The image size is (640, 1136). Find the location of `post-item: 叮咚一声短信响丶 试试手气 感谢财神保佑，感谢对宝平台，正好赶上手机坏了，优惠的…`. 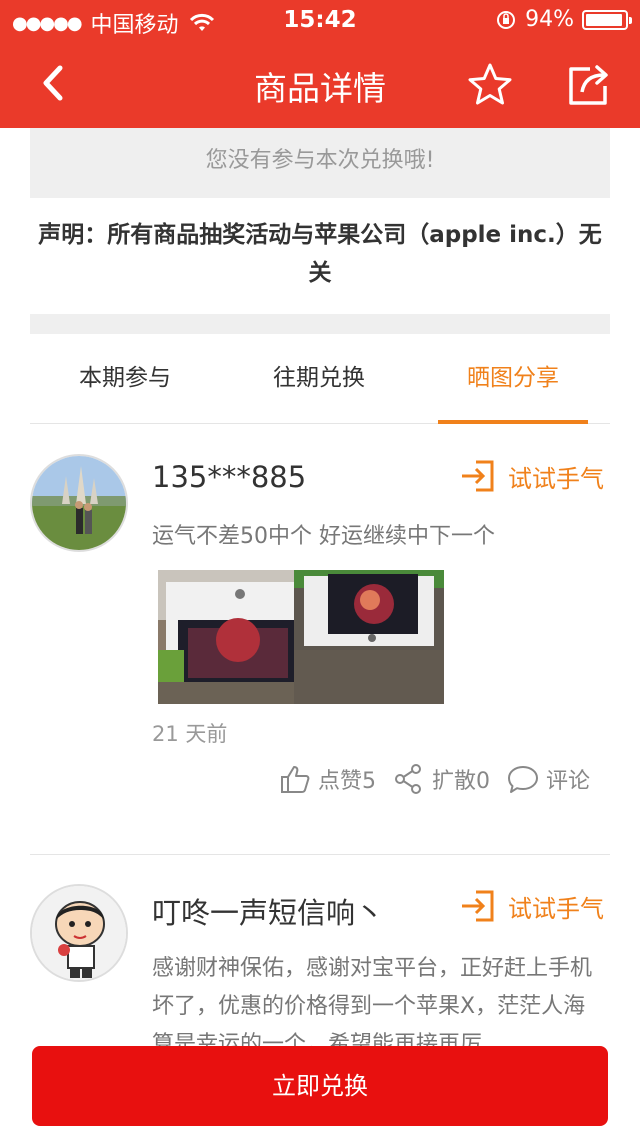

post-item: 叮咚一声短信响丶 试试手气 感谢财神保佑，感谢对宝平台，正好赶上手机坏了，优惠的… is located at coordinates (320, 965).